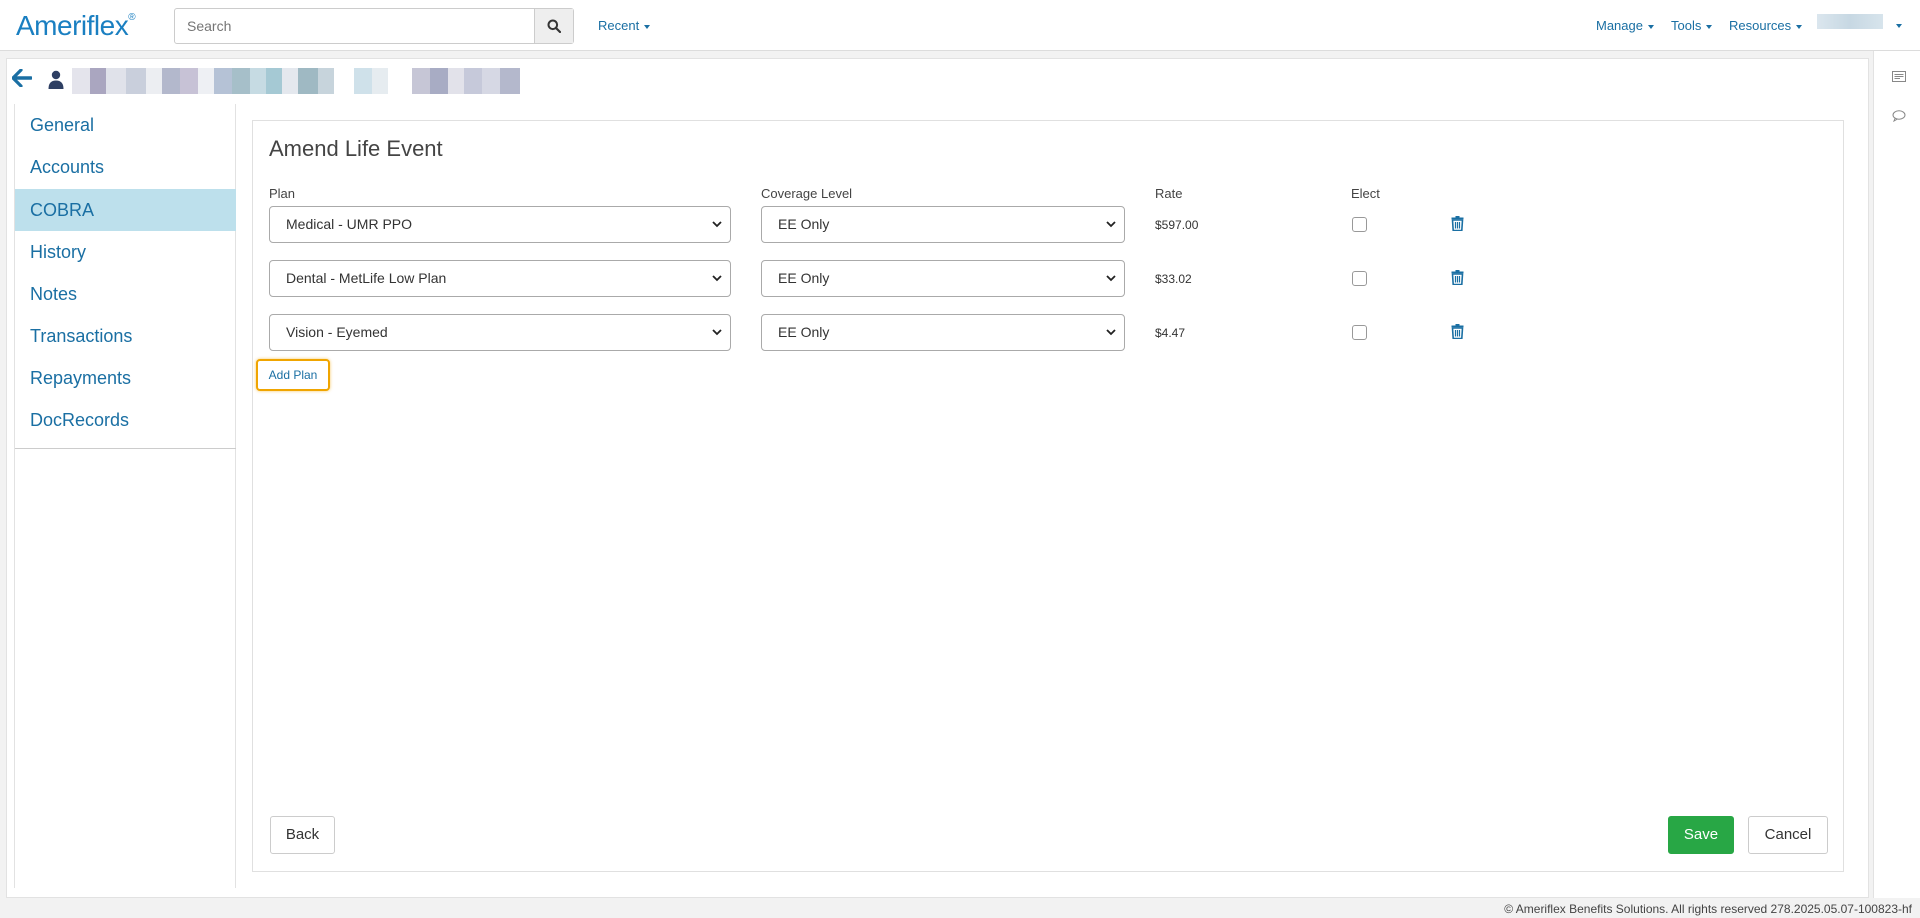  I want to click on back-arrow-icon, so click(22, 80).